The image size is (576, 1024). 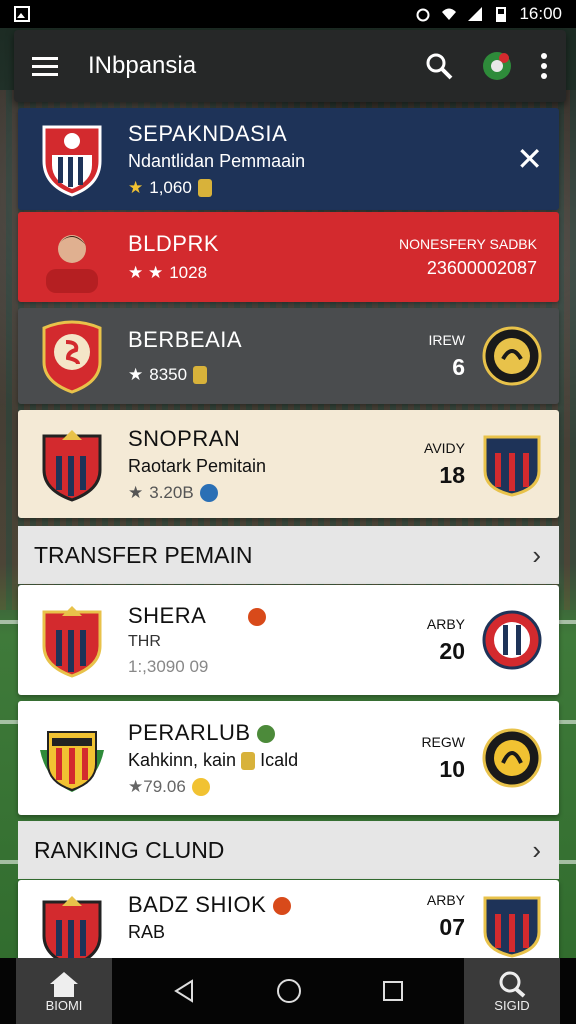 What do you see at coordinates (182, 759) in the screenshot?
I see `subtitle-text: Kahkinn, kain` at bounding box center [182, 759].